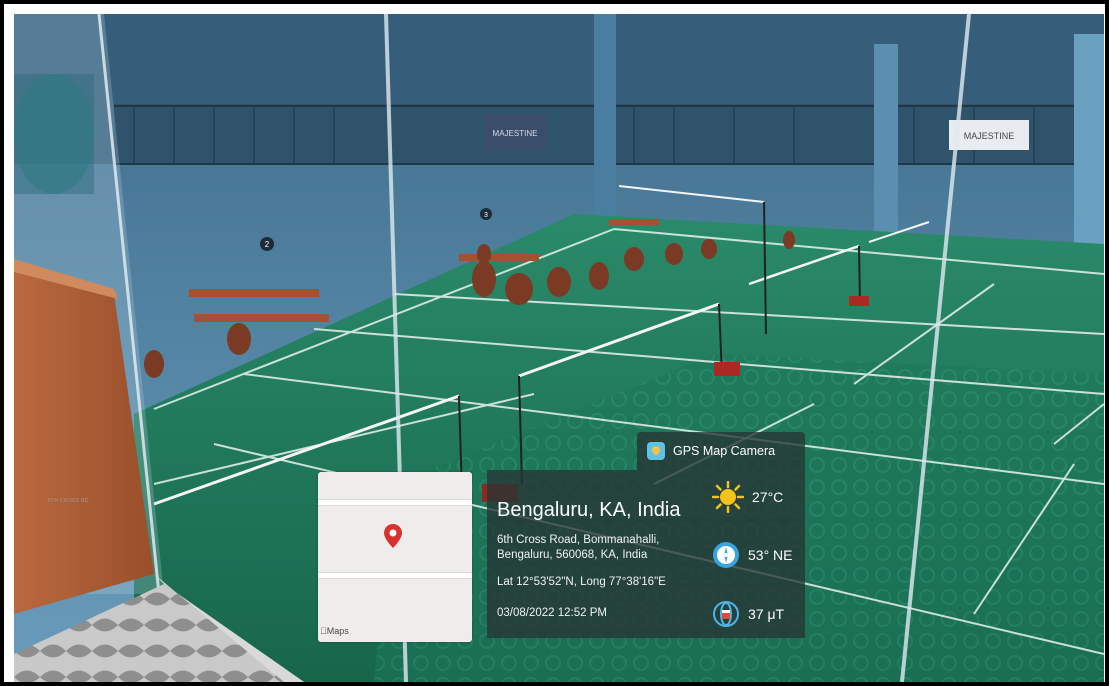 This screenshot has width=1109, height=686. I want to click on coordinates: Lat 12°53'52"N, Long 77°38'16"E, so click(581, 582).